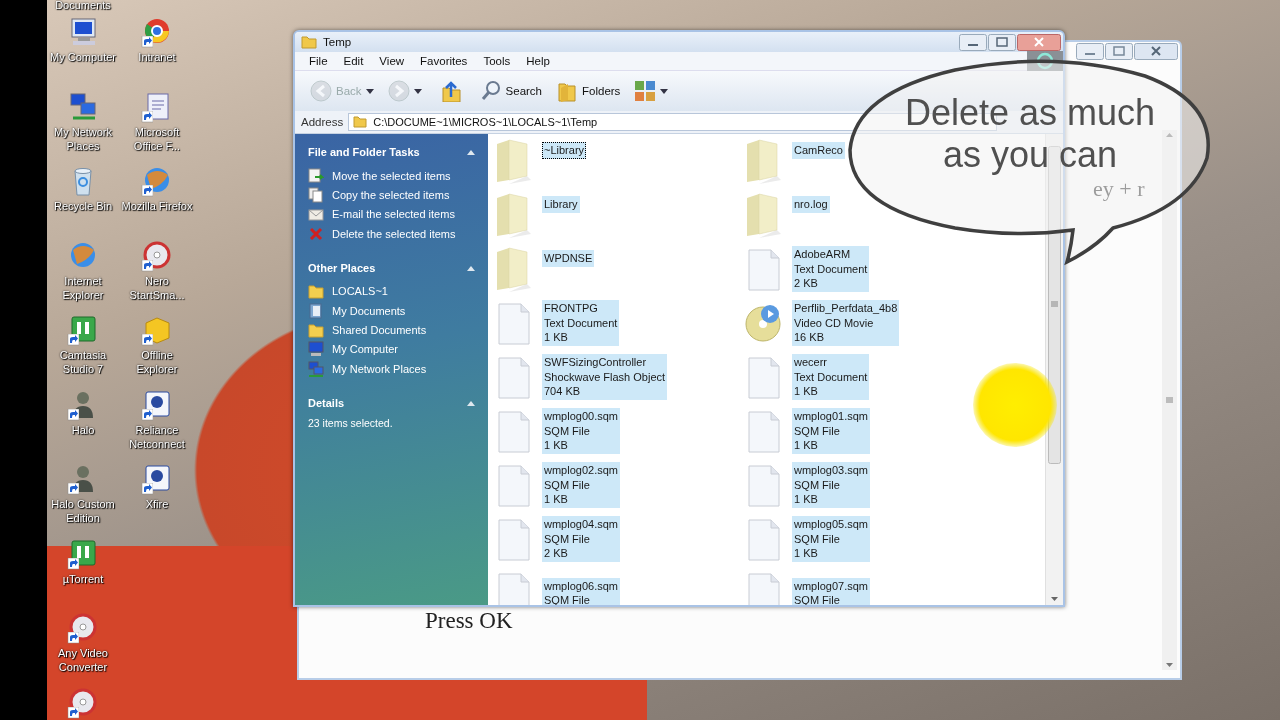 This screenshot has width=1280, height=720. Describe the element at coordinates (831, 524) in the screenshot. I see `file-name: wmplog05.sqm` at that location.